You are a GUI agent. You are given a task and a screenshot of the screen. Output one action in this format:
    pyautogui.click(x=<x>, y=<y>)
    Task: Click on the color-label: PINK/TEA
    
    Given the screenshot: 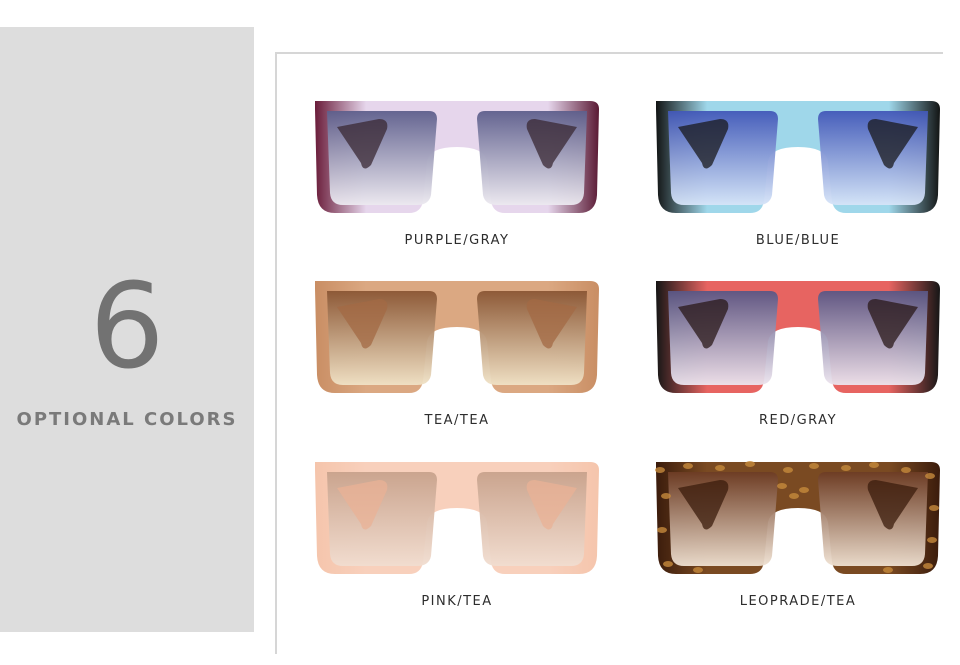 What is the action you would take?
    pyautogui.click(x=457, y=601)
    